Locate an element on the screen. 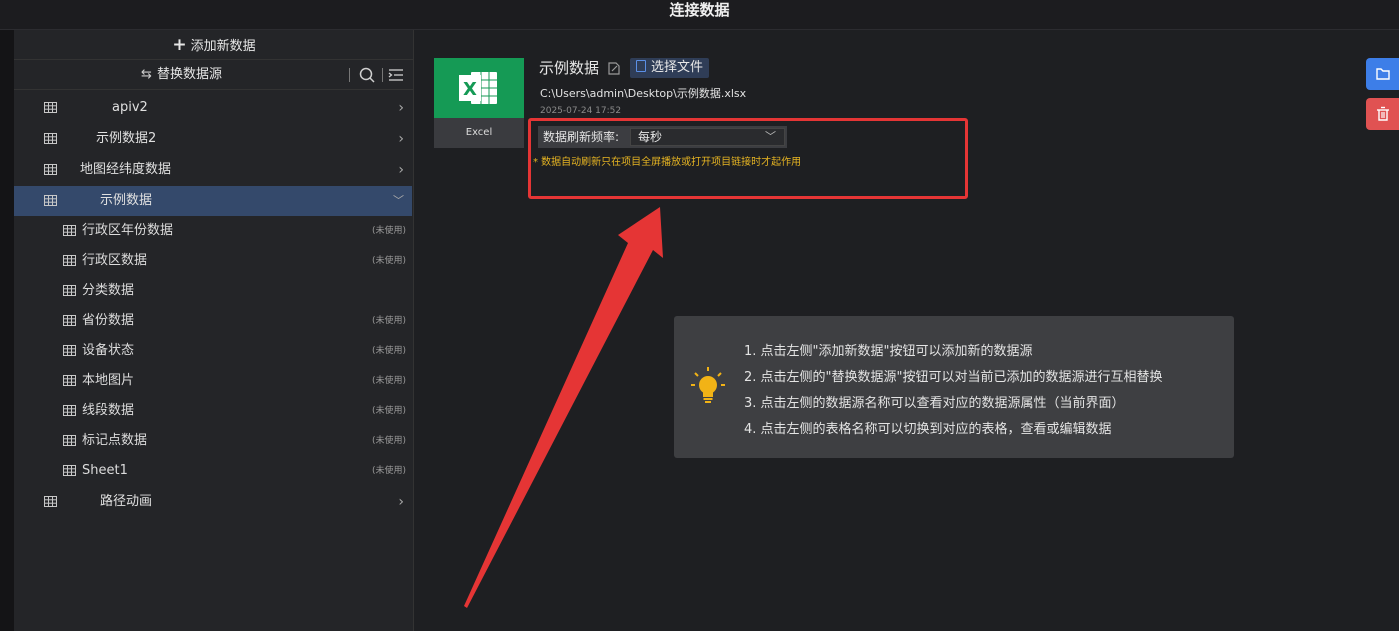  table-item: 设备状态 (未使用) is located at coordinates (213, 351).